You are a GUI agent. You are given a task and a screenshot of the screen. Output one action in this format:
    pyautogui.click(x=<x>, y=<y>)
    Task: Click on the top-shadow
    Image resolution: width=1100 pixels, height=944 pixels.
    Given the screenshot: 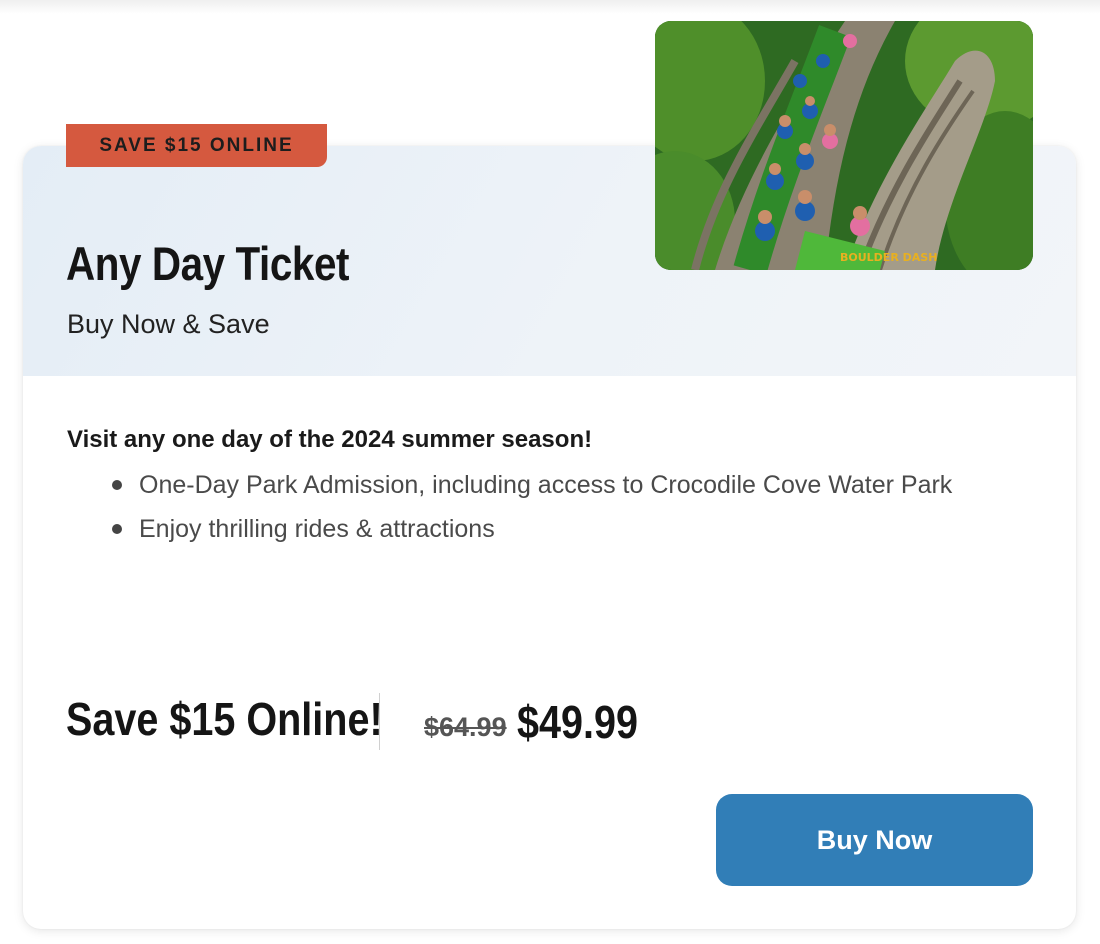 What is the action you would take?
    pyautogui.click(x=550, y=7)
    